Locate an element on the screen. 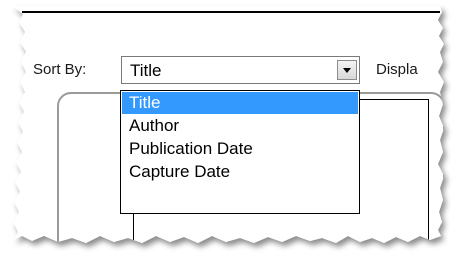 The height and width of the screenshot is (259, 458). sort-by-select: Title is located at coordinates (240, 70).